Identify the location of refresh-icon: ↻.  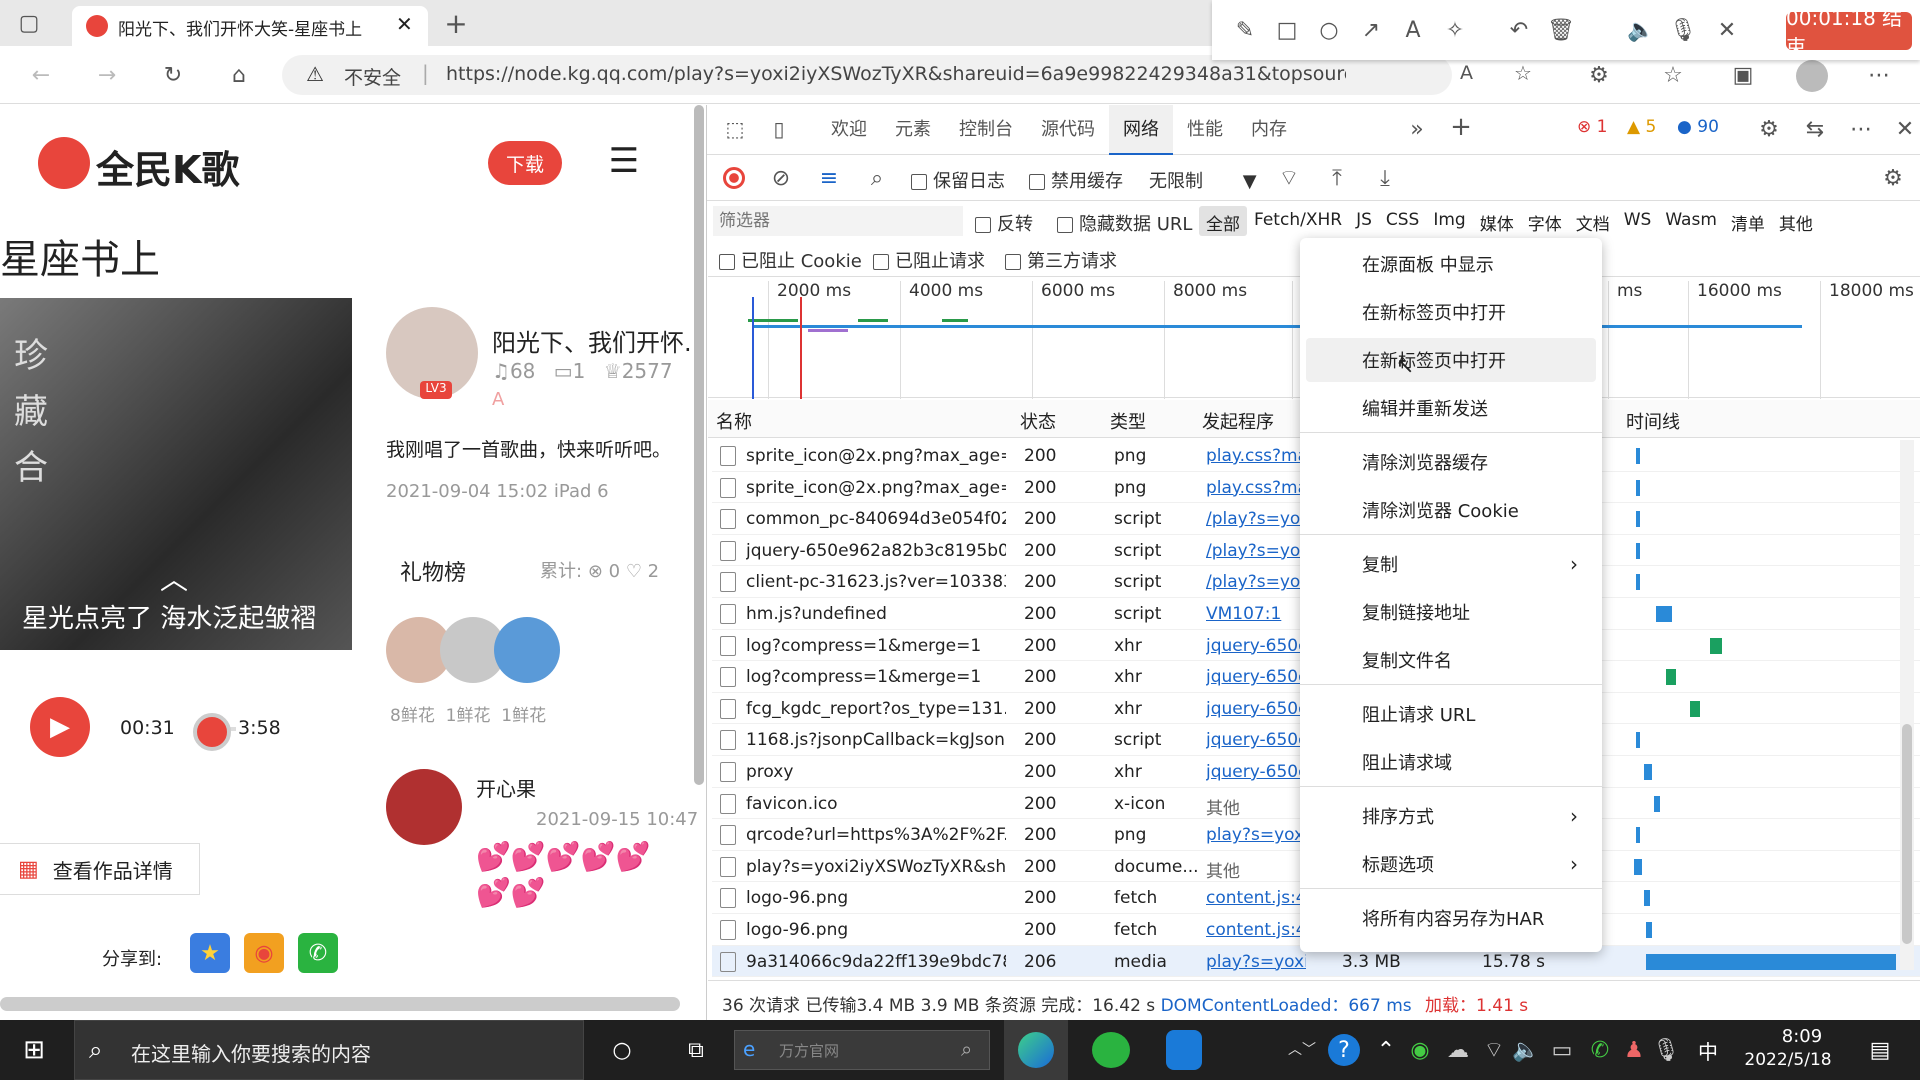
(173, 75).